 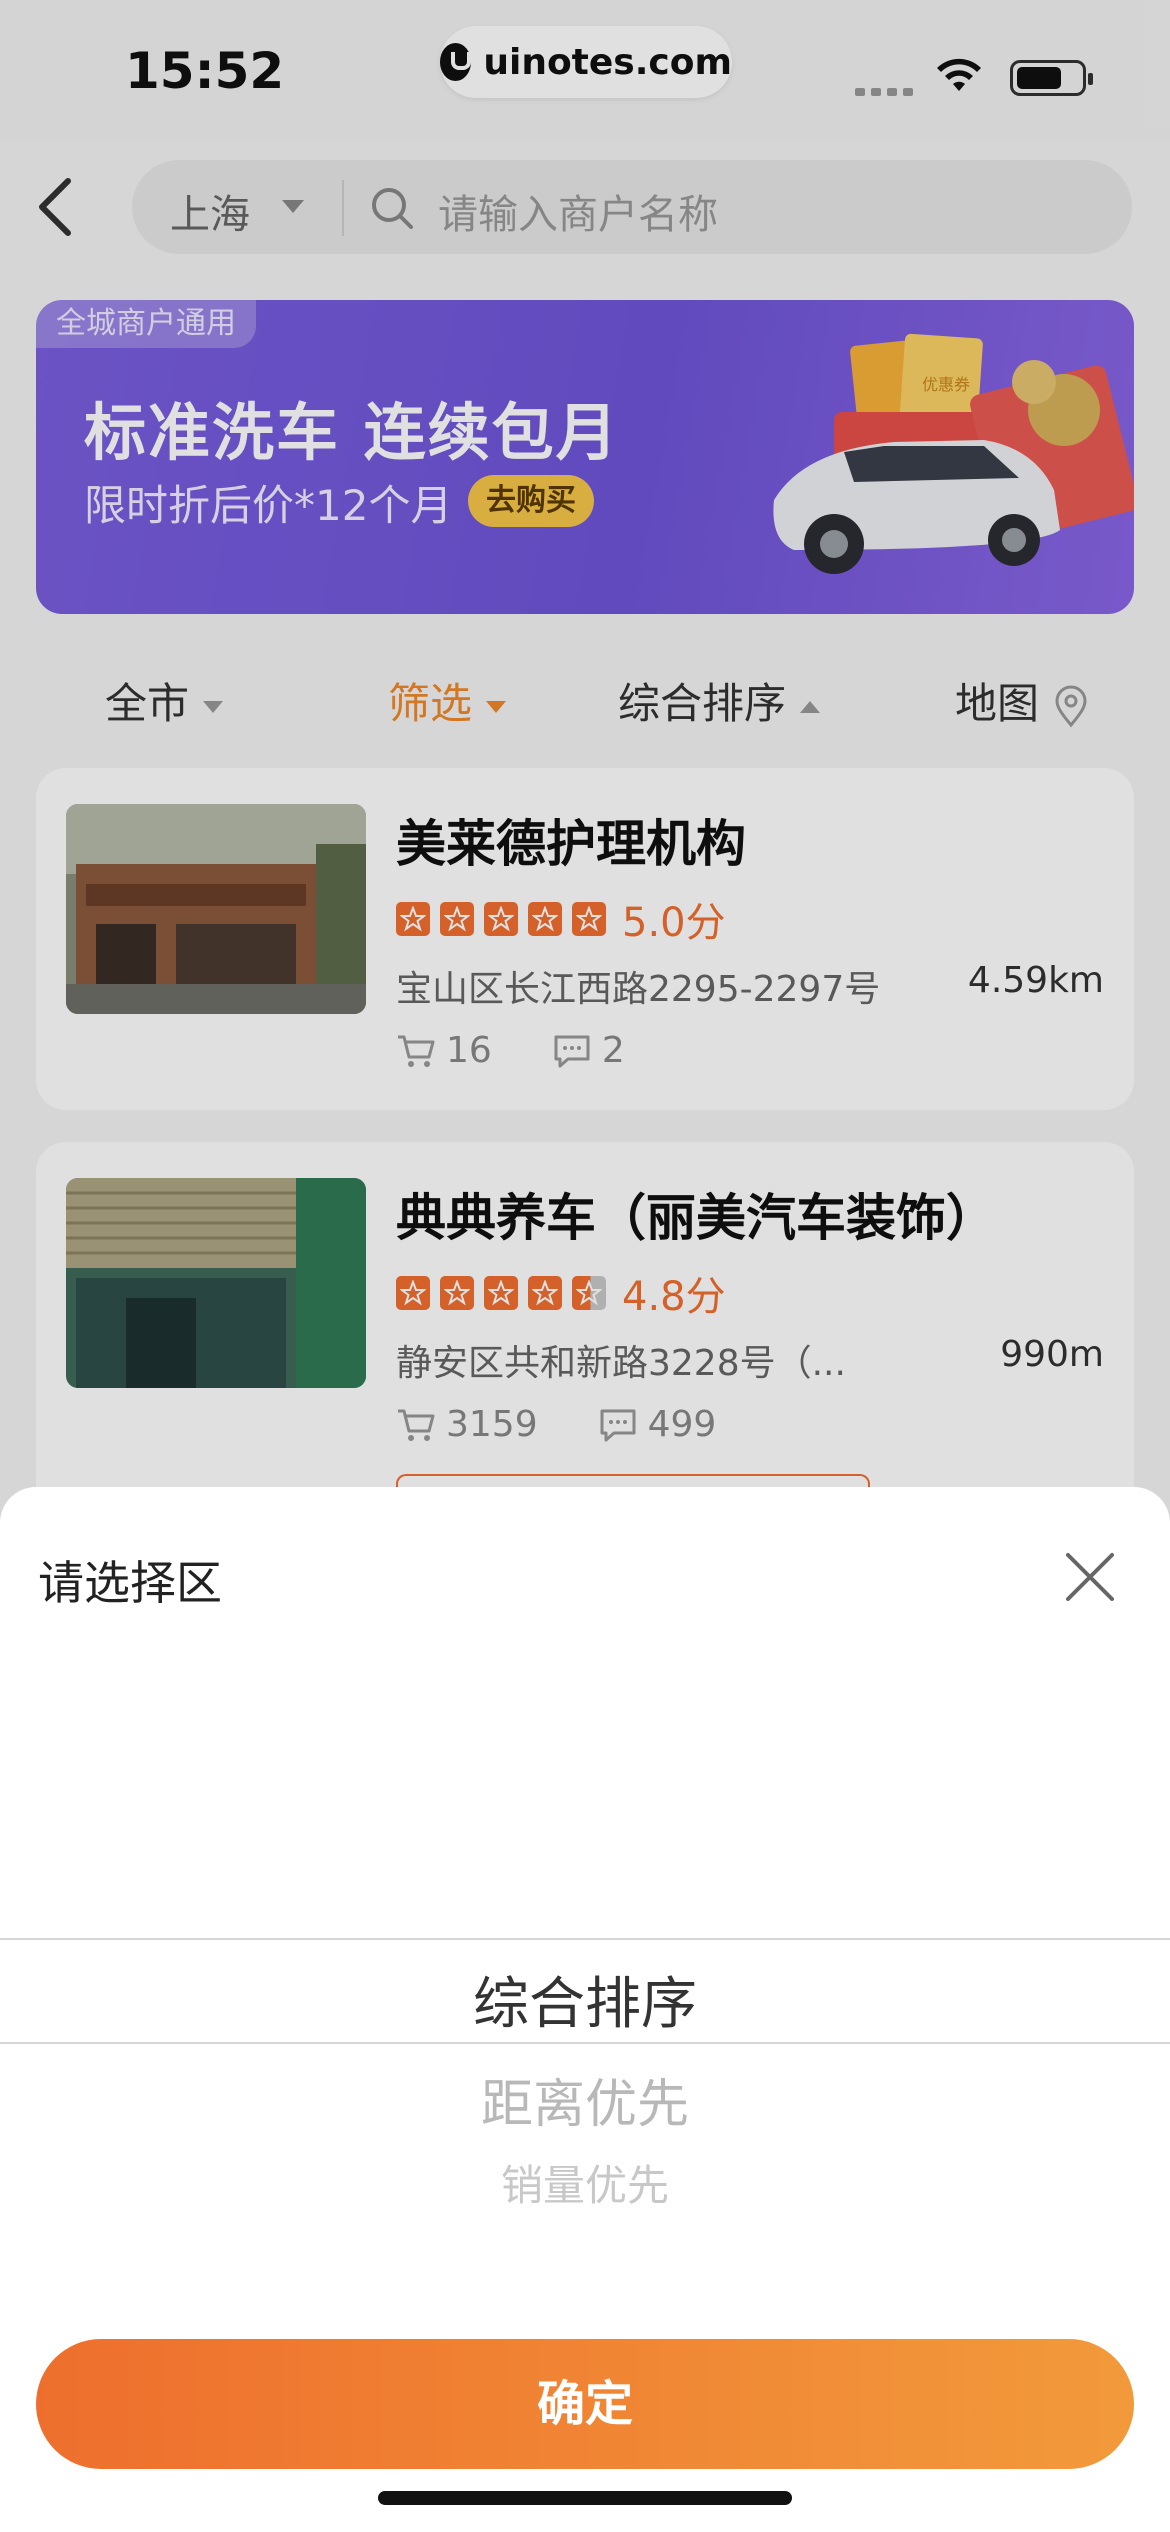 What do you see at coordinates (585, 2182) in the screenshot?
I see `picker-option: 销量优先` at bounding box center [585, 2182].